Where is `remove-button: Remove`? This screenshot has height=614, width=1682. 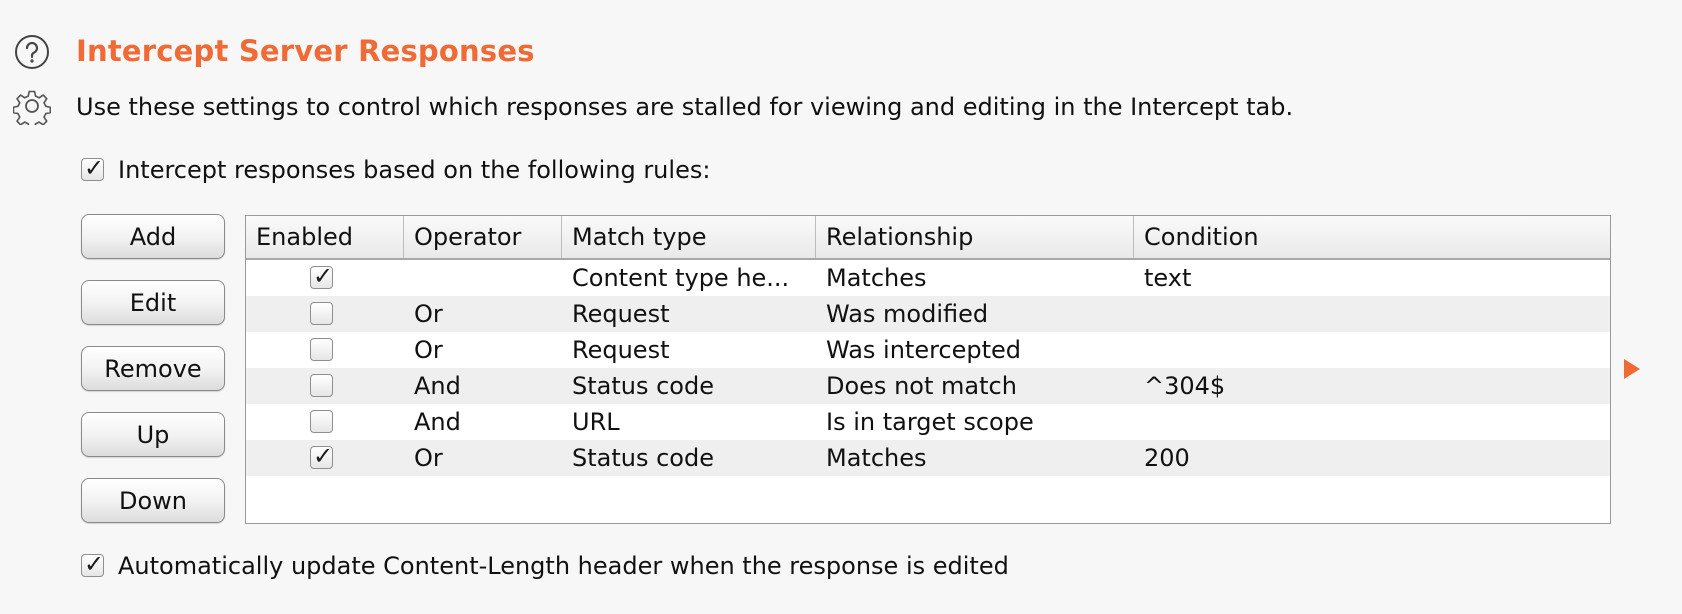
remove-button: Remove is located at coordinates (153, 368).